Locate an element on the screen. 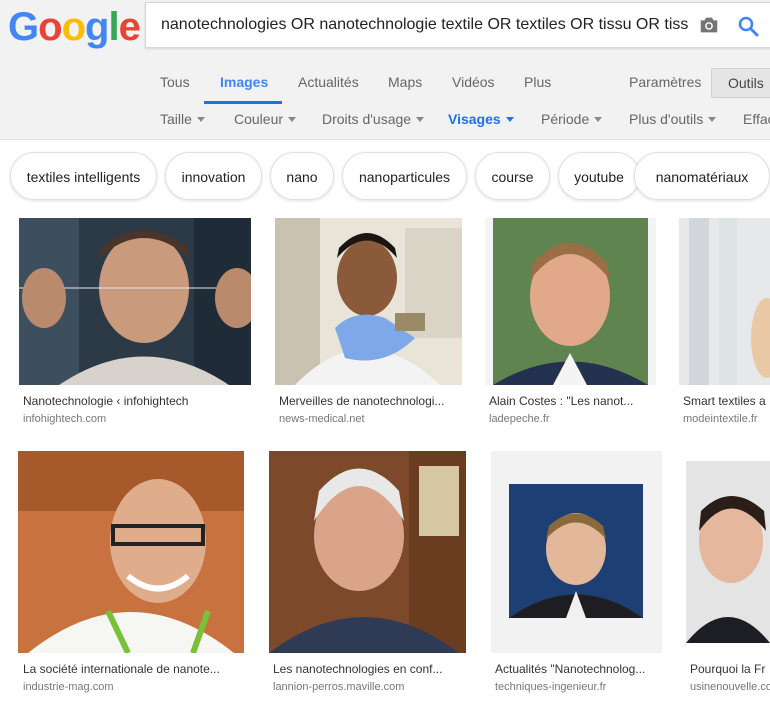 The width and height of the screenshot is (770, 702). tool-label: Plus d'outils is located at coordinates (666, 119).